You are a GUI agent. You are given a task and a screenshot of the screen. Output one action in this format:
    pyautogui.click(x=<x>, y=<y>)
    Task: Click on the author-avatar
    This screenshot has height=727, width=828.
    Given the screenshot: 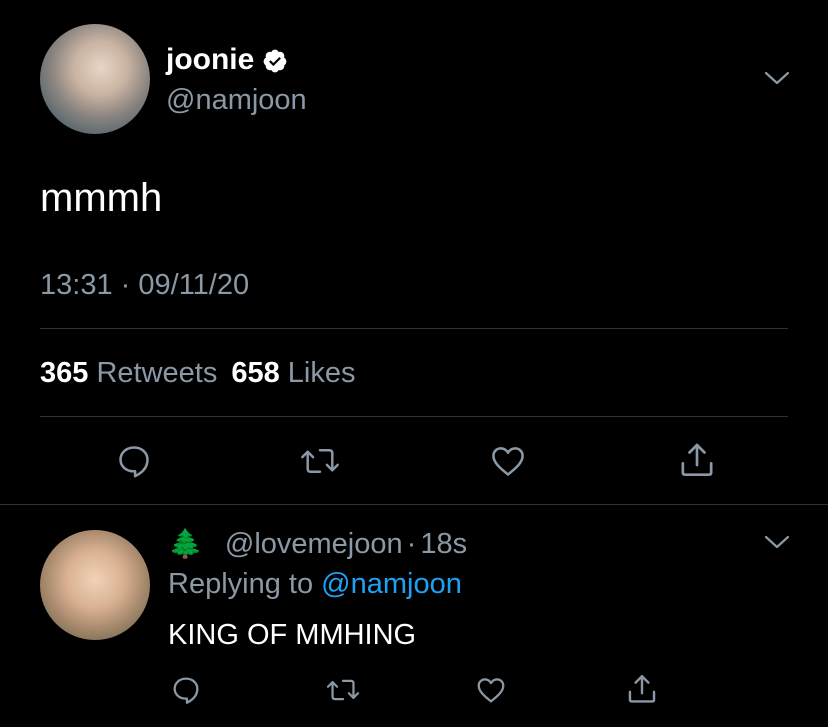 What is the action you would take?
    pyautogui.click(x=95, y=79)
    